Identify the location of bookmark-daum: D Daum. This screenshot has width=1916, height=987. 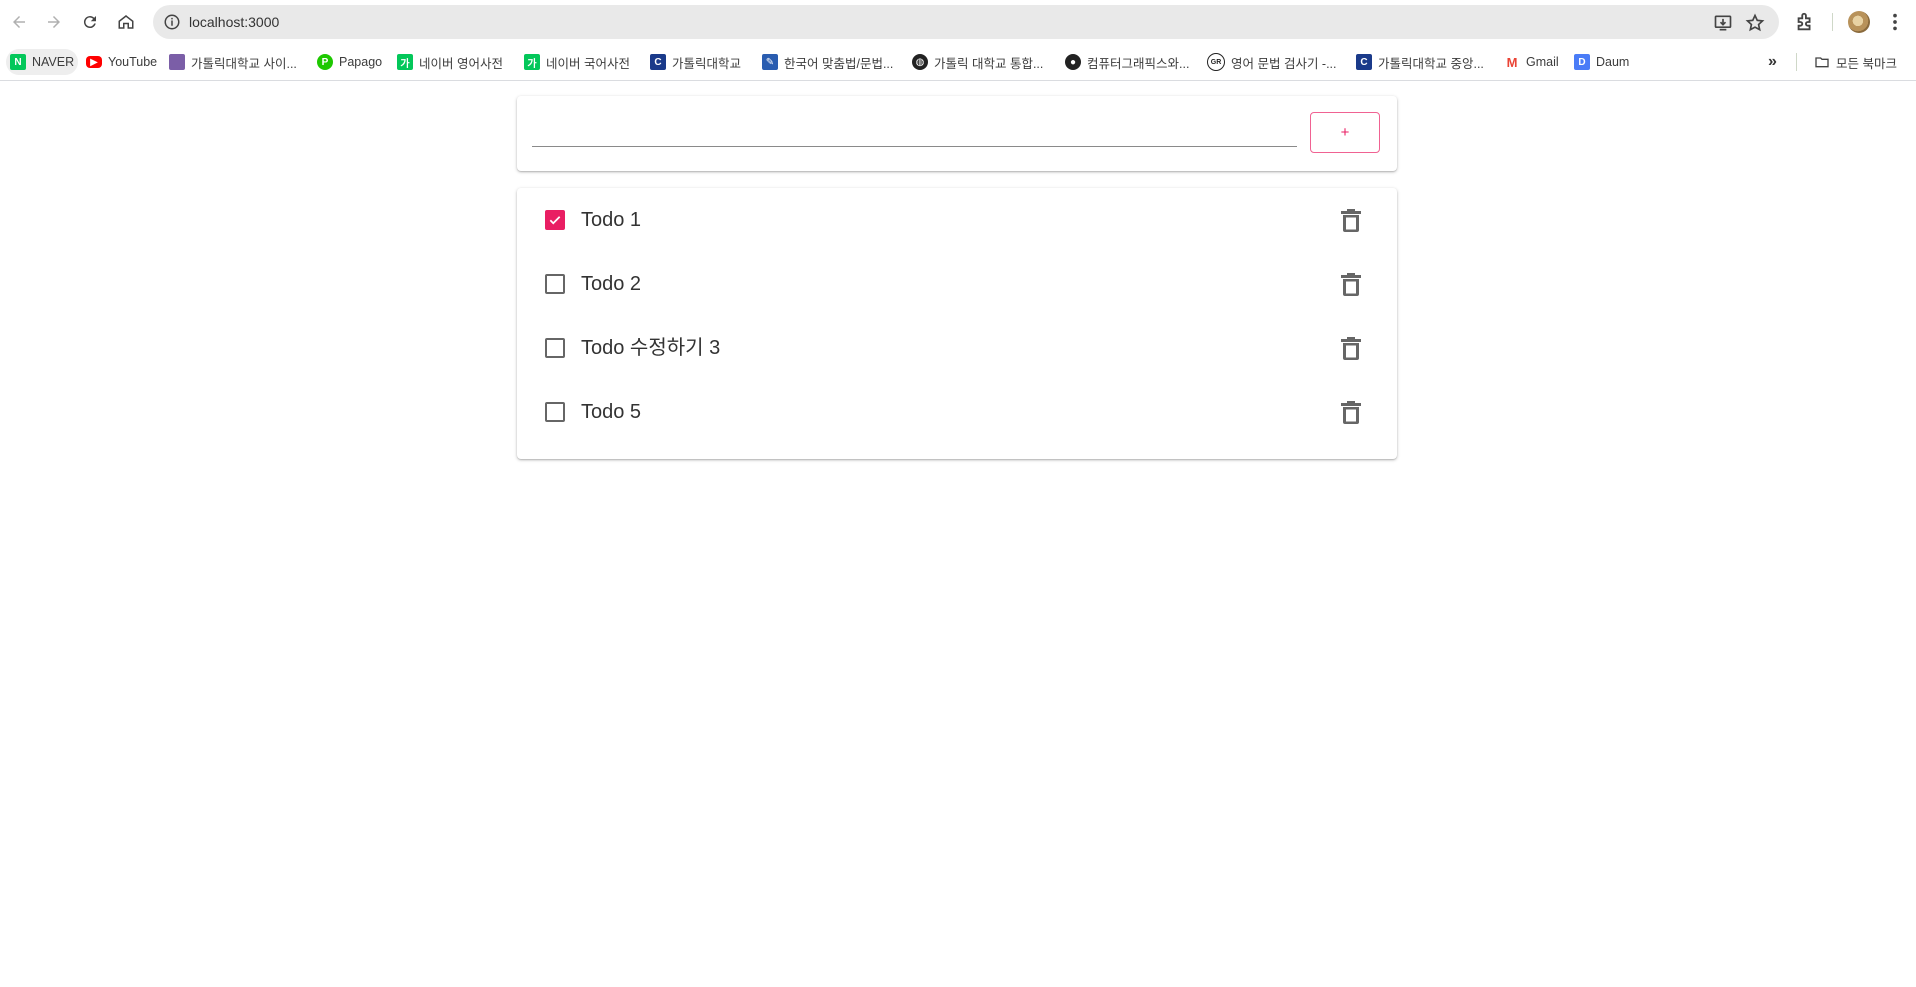
(1601, 62).